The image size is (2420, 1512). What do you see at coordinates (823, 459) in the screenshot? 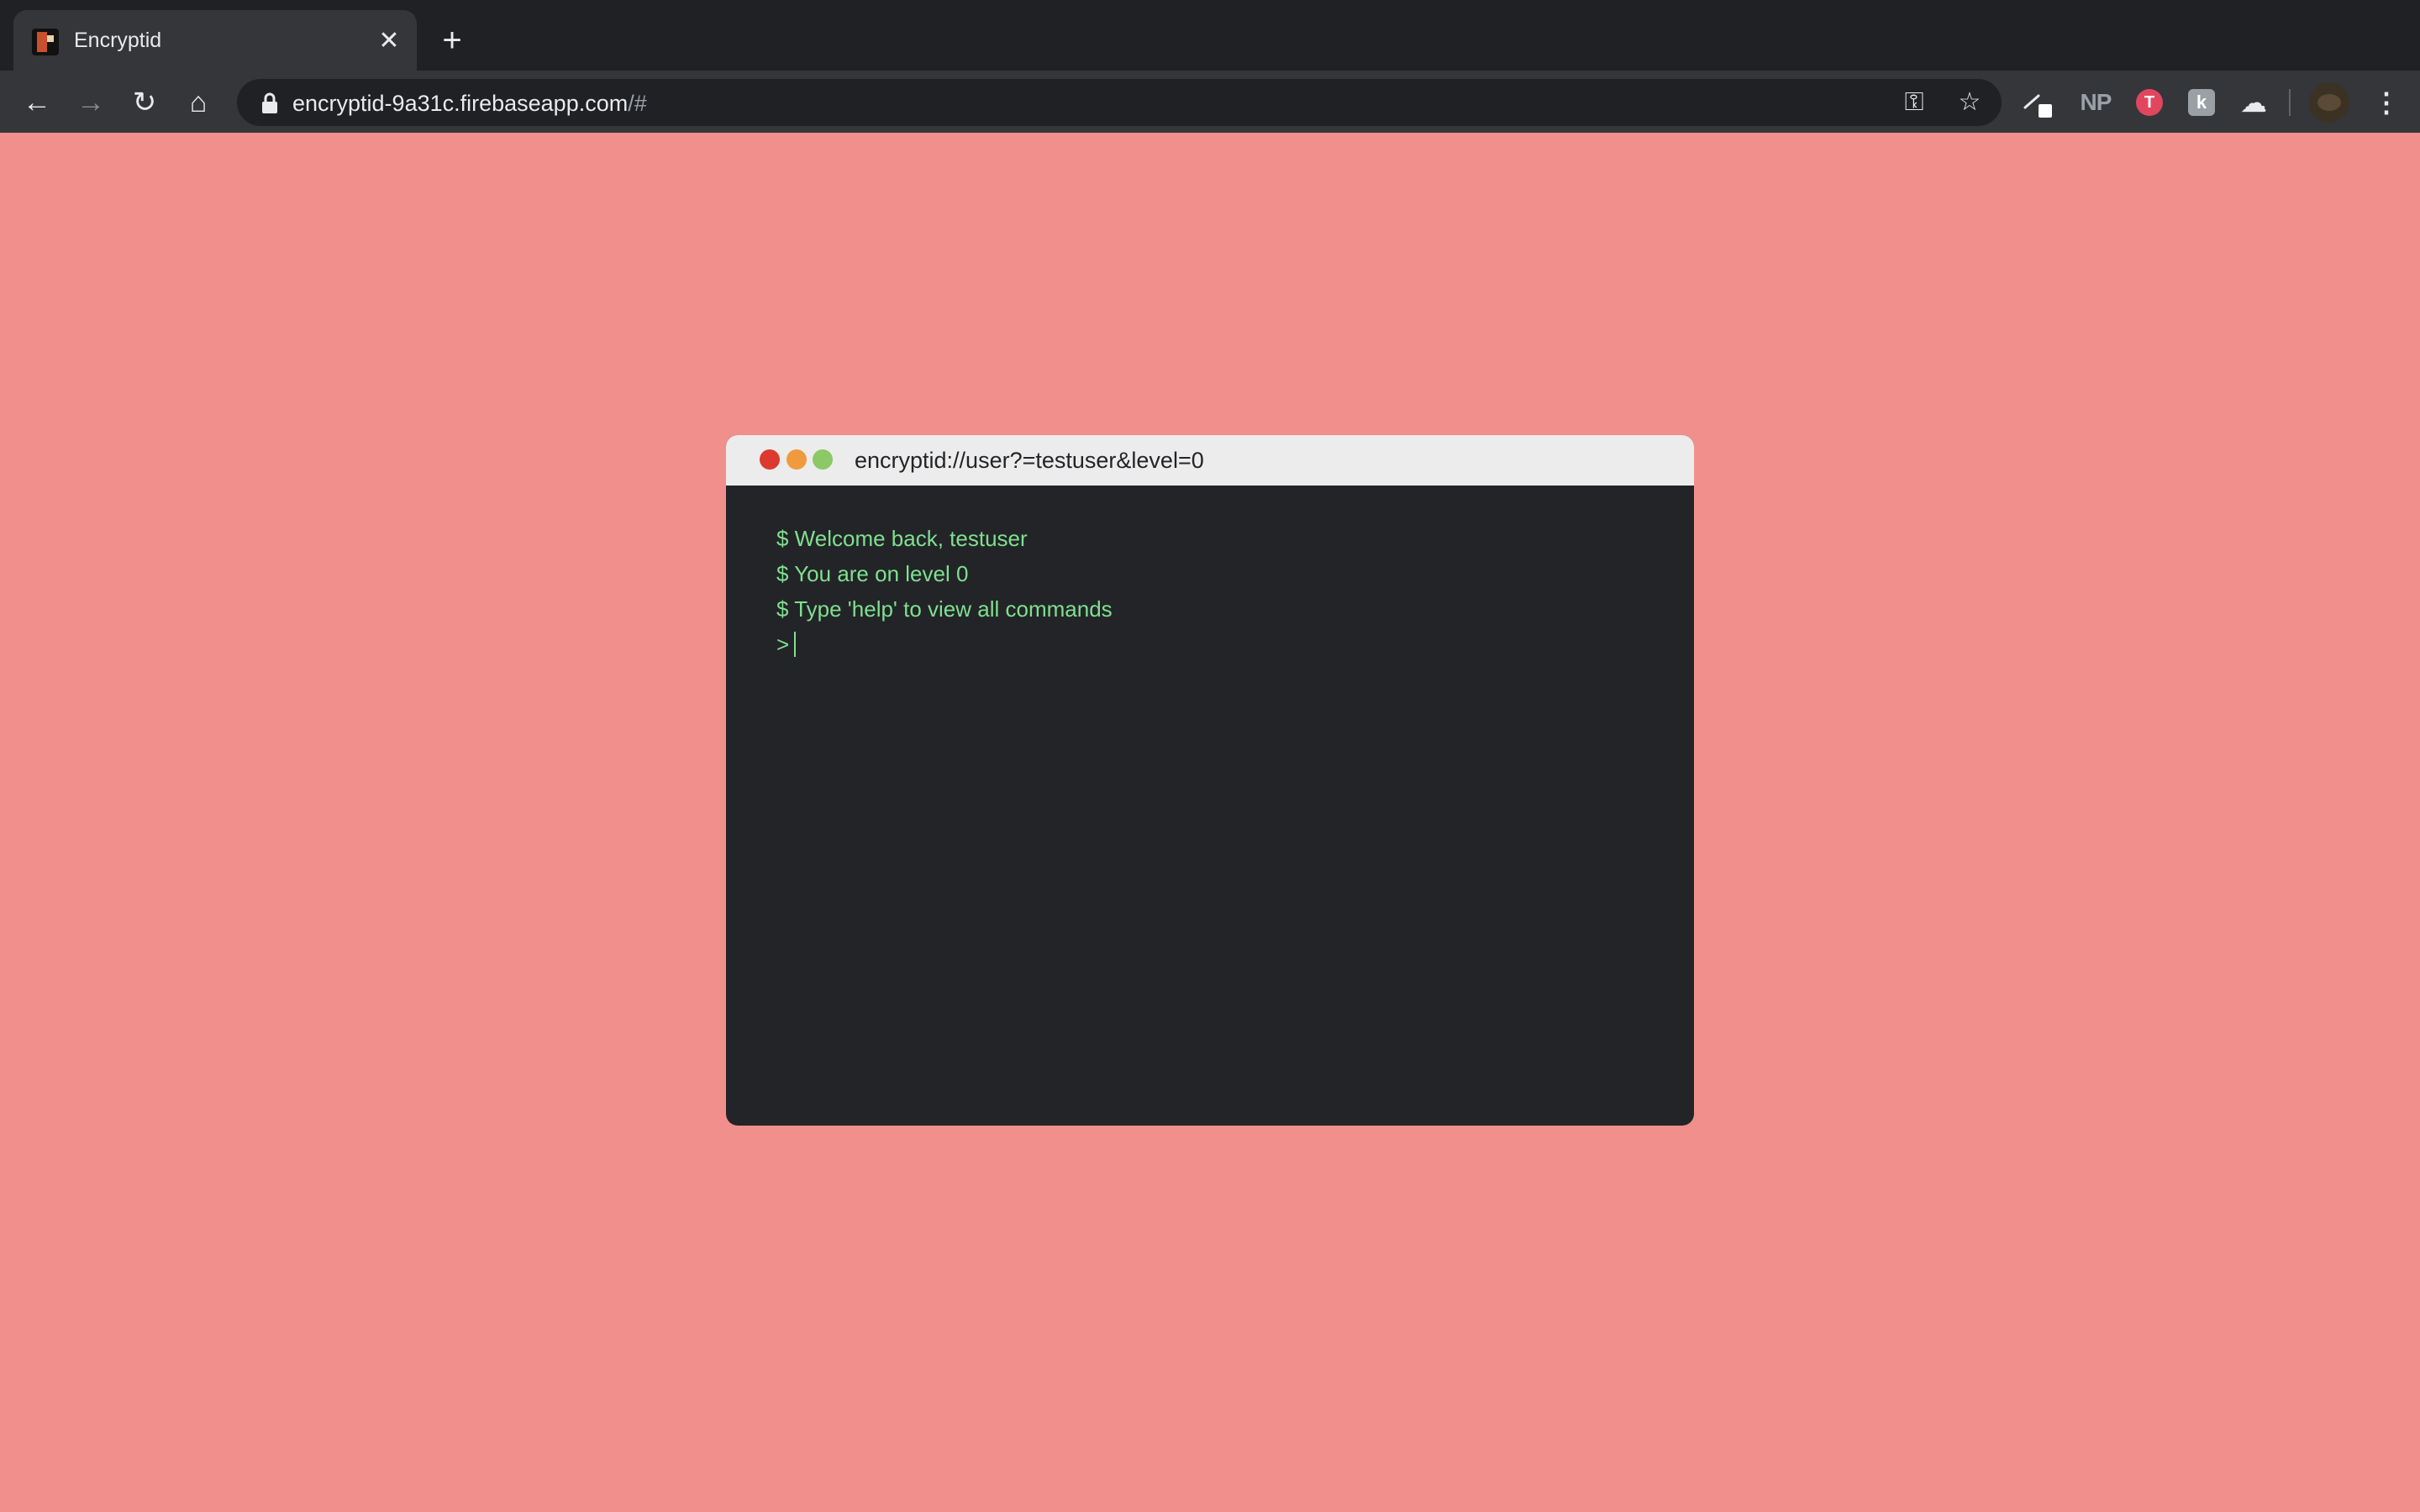
I see `maximize-window-dot` at bounding box center [823, 459].